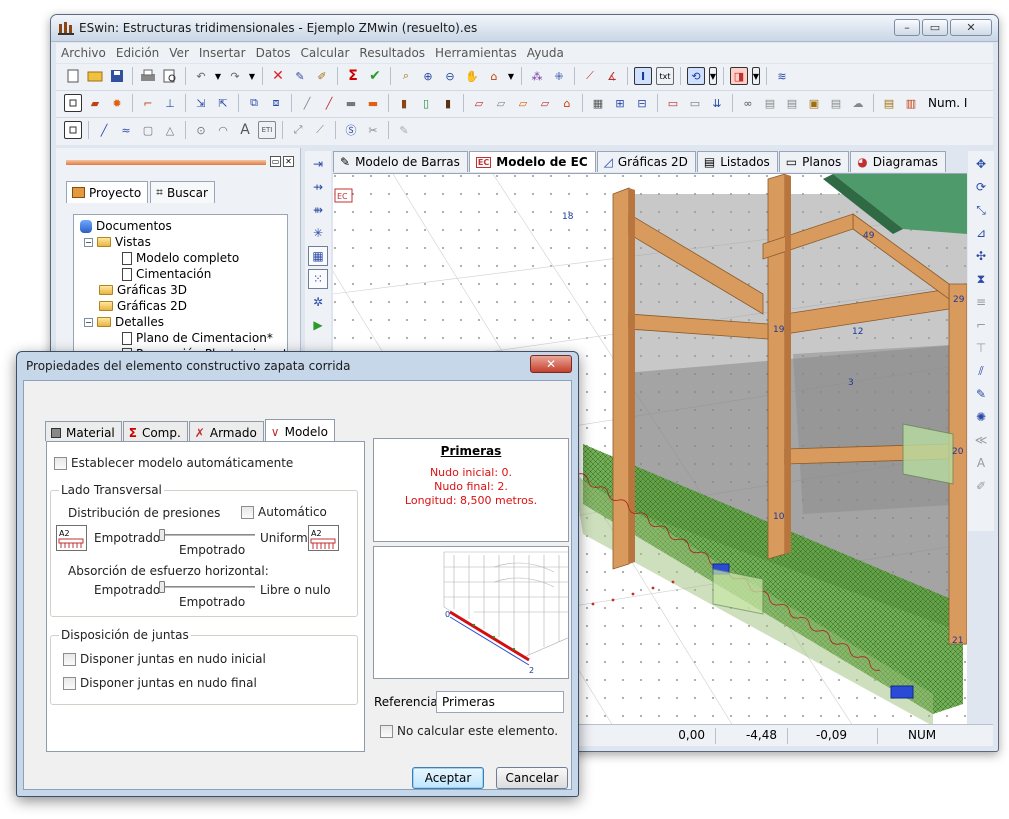 This screenshot has width=1009, height=819. What do you see at coordinates (971, 27) in the screenshot?
I see `close-button: ✕` at bounding box center [971, 27].